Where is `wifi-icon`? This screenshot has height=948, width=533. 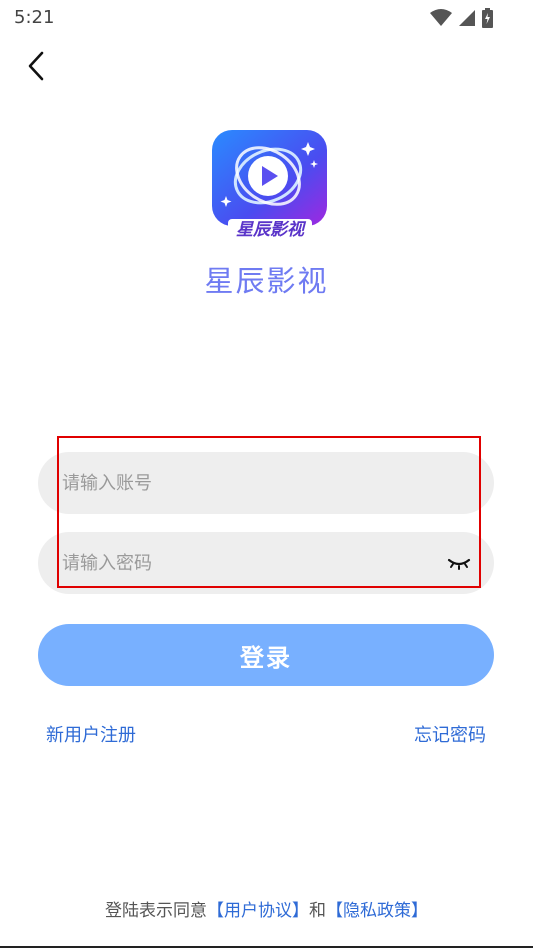 wifi-icon is located at coordinates (441, 17).